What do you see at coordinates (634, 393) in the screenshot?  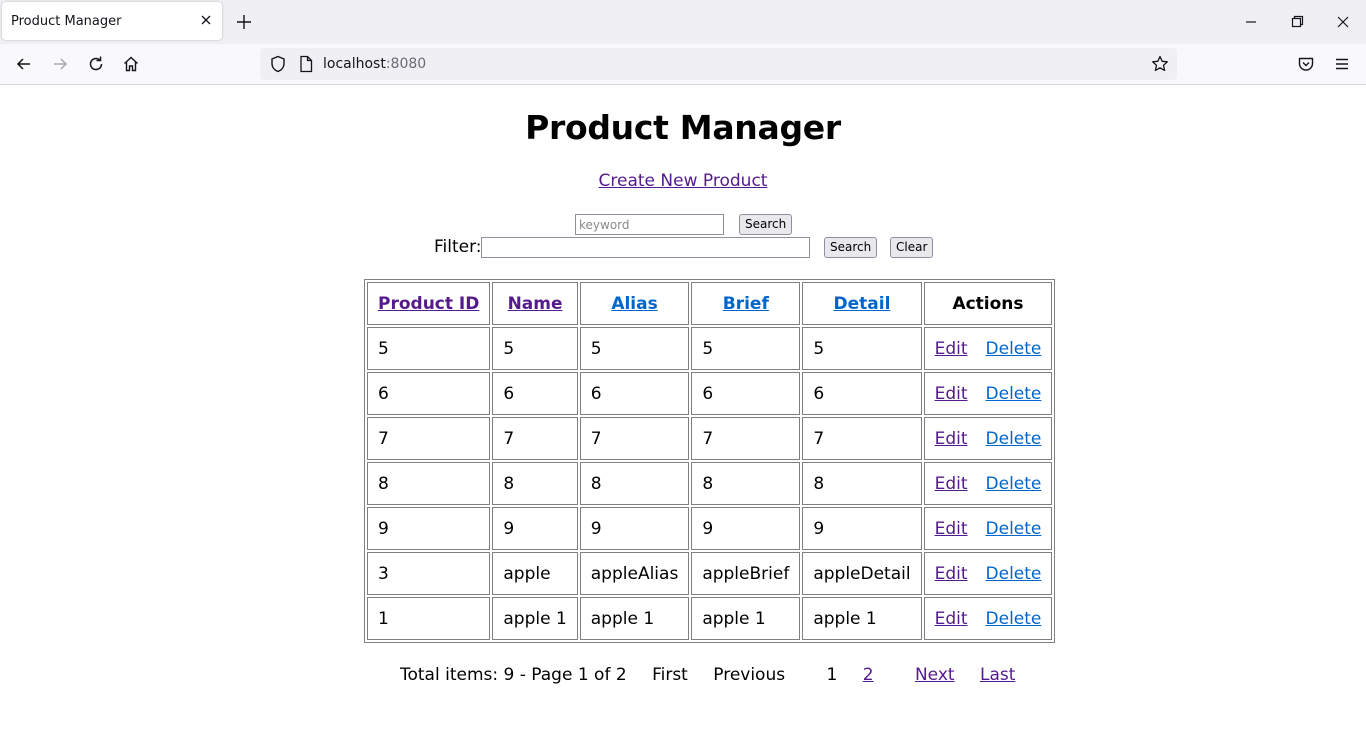 I see `cell-alias: 6` at bounding box center [634, 393].